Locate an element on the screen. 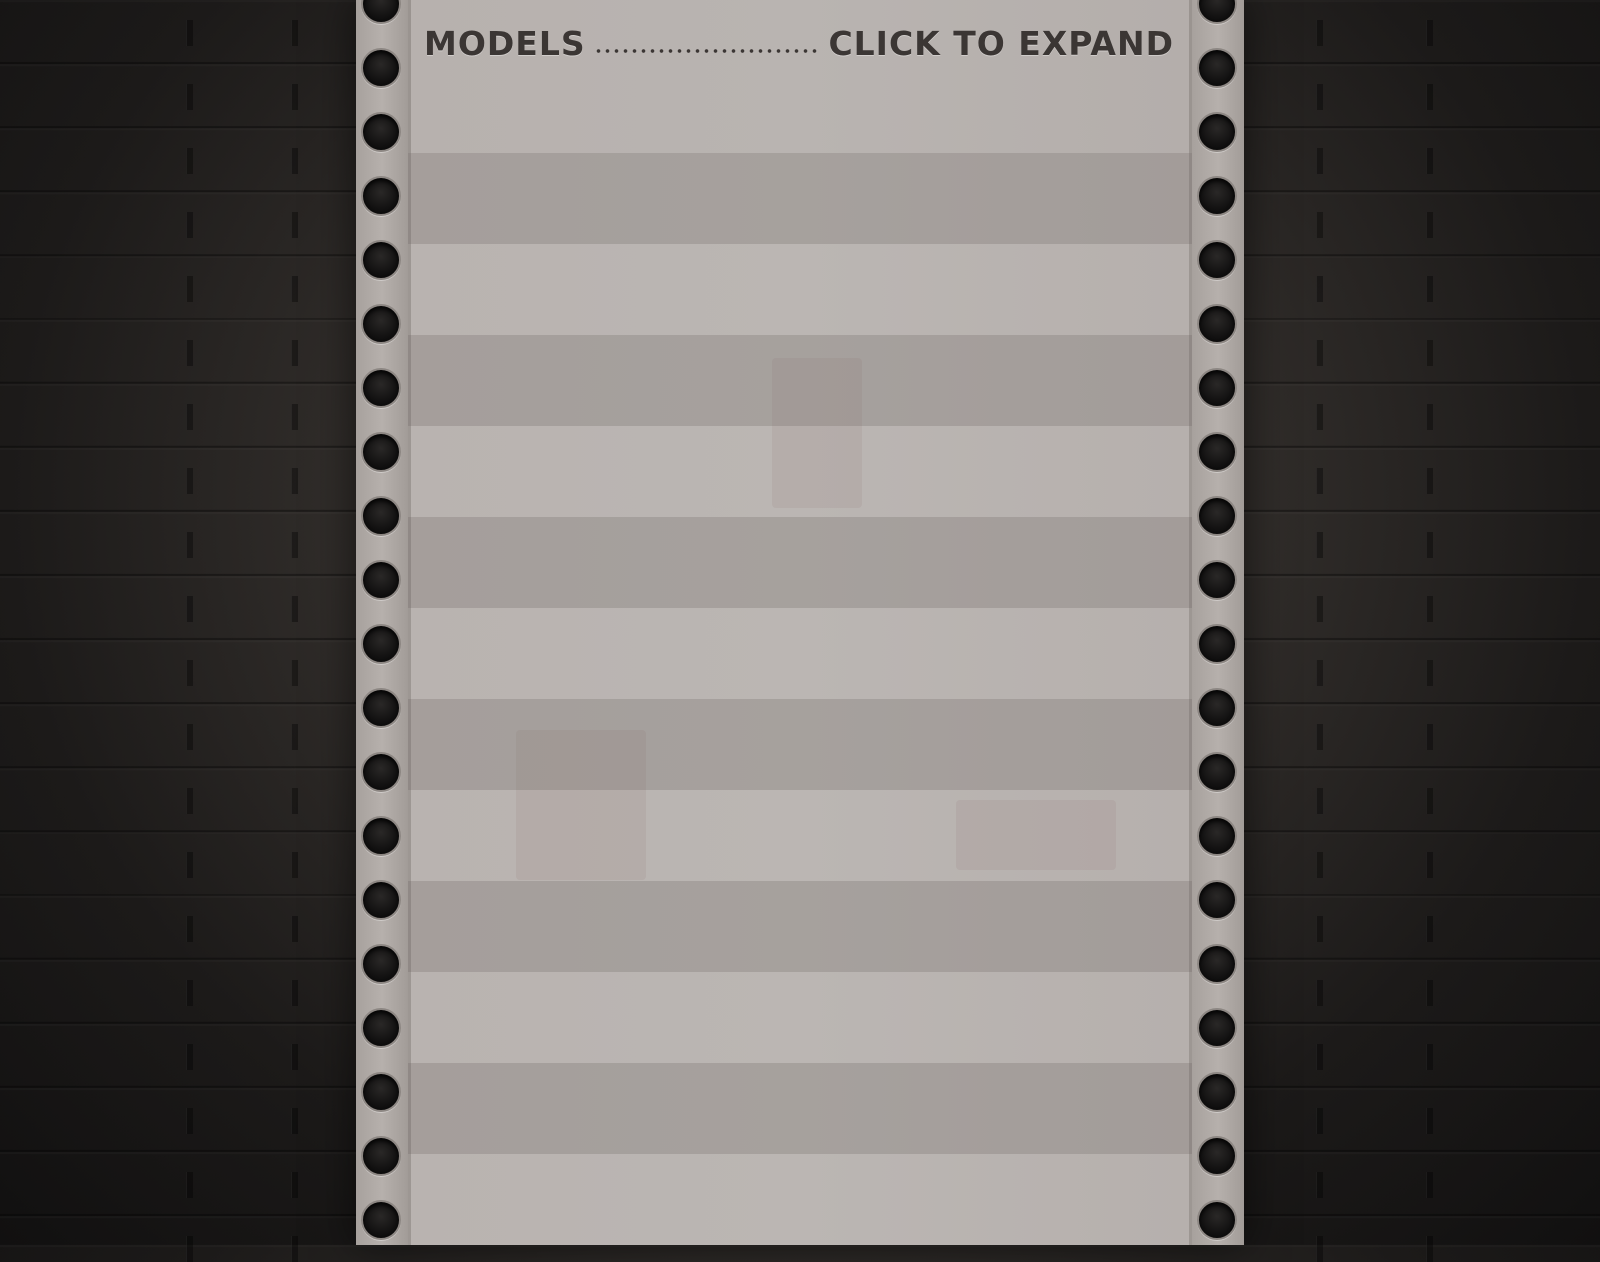 This screenshot has height=1262, width=1600. right-sprocket-rail is located at coordinates (1216, 622).